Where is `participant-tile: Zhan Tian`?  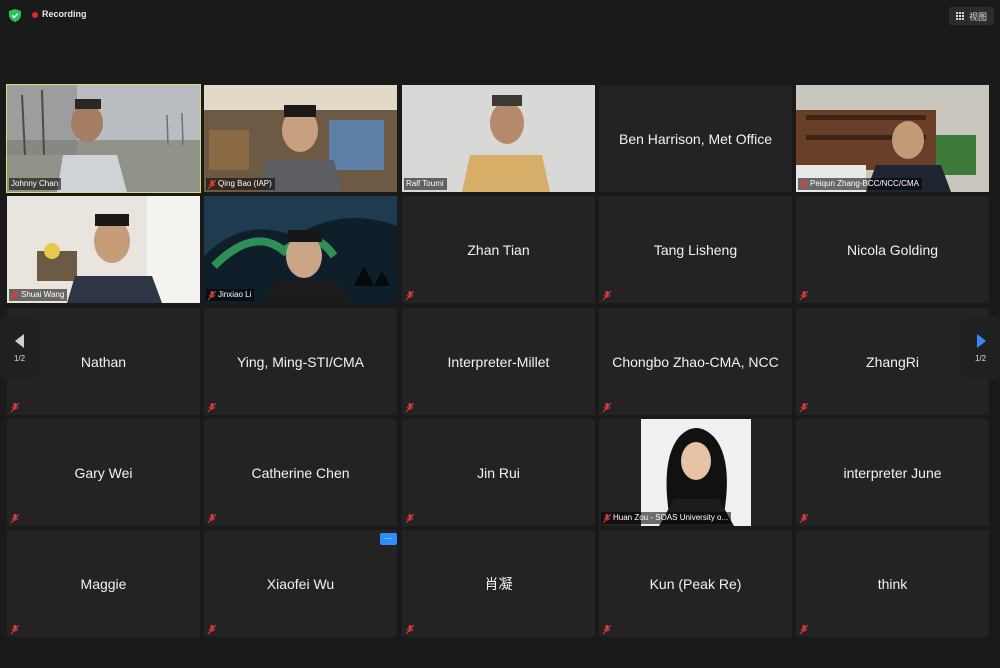 participant-tile: Zhan Tian is located at coordinates (498, 249).